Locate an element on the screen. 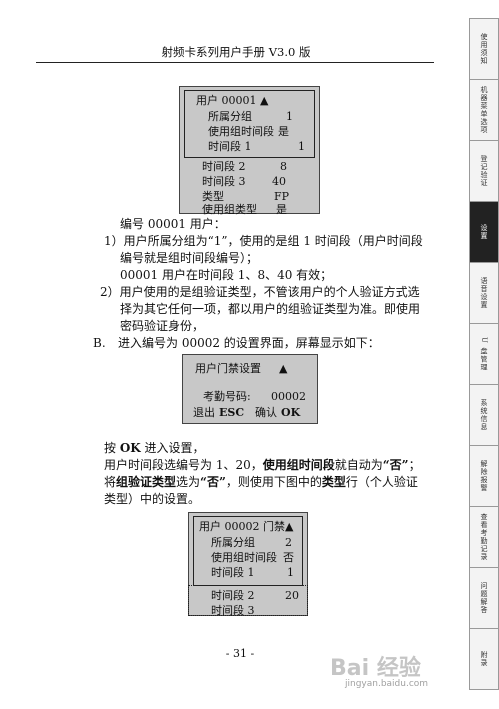  screen-title: 用户 00002 门禁 is located at coordinates (242, 526).